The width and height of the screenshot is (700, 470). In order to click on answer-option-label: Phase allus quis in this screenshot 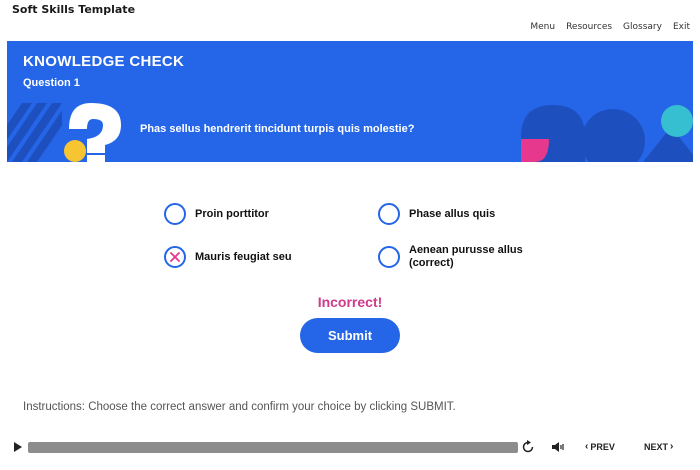, I will do `click(452, 213)`.